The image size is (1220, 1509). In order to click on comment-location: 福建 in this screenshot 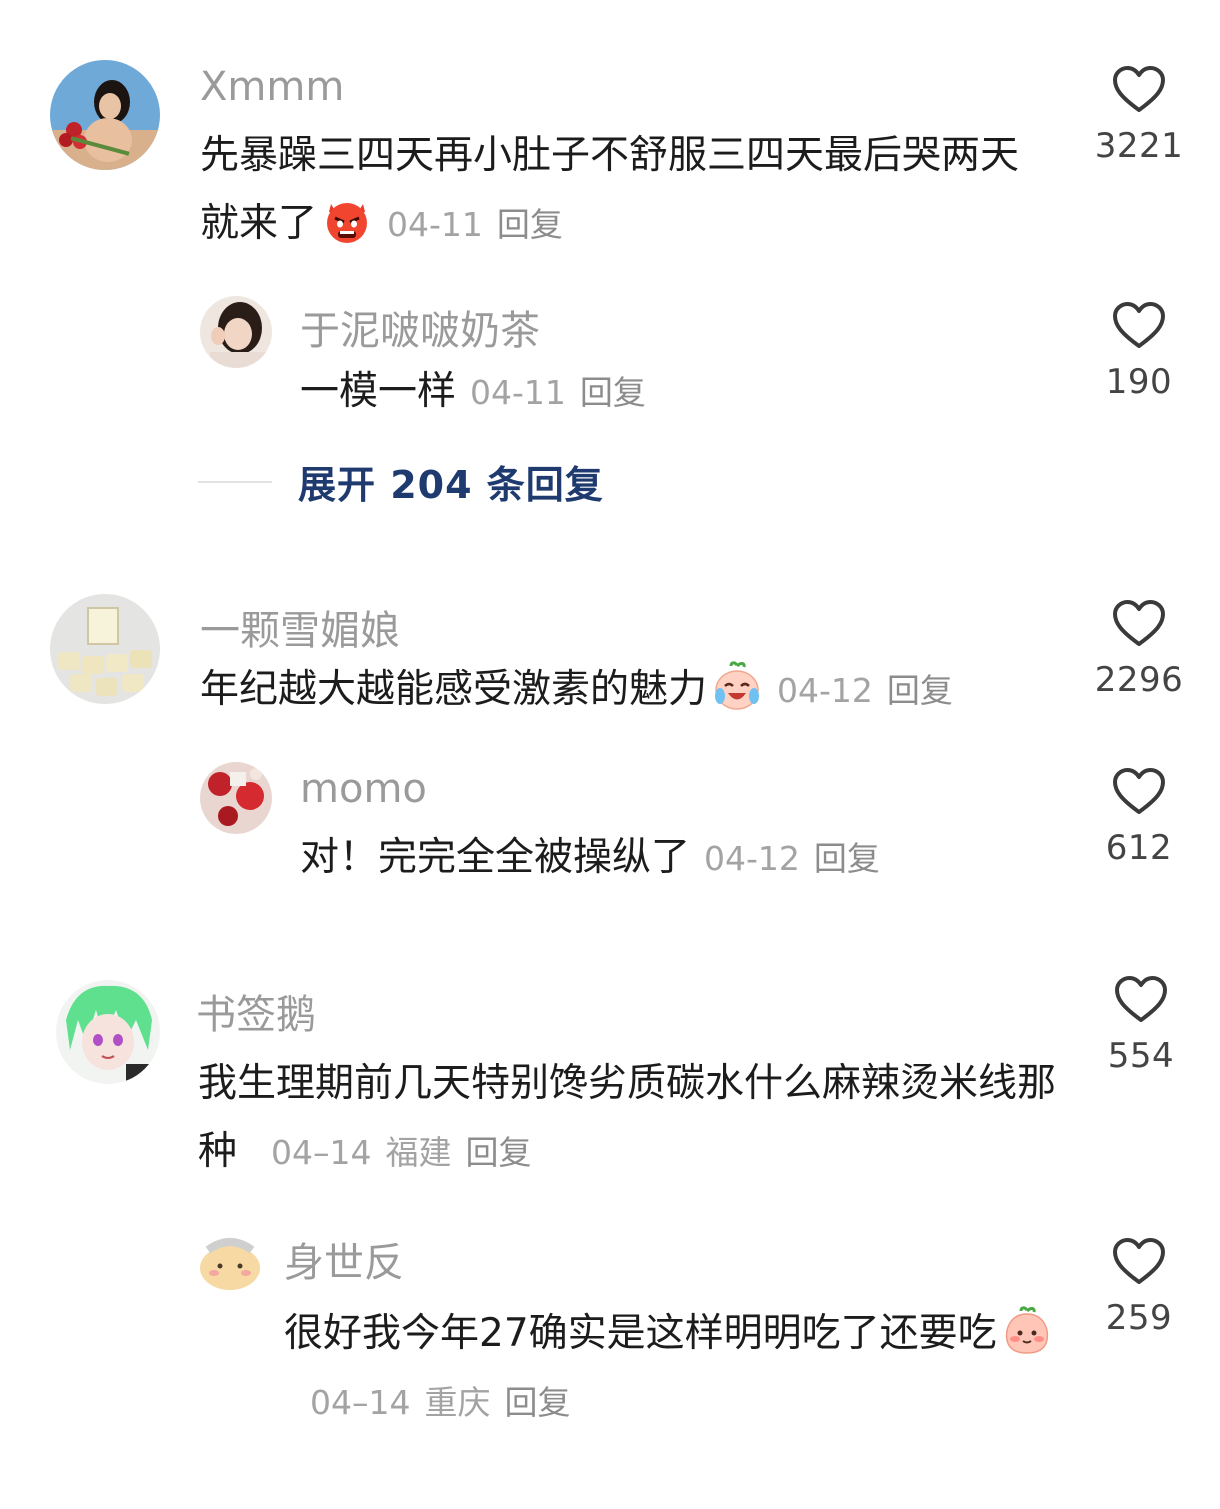, I will do `click(418, 1152)`.